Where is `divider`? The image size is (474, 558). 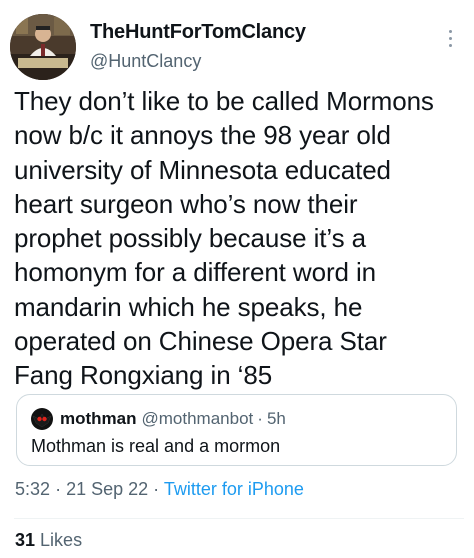 divider is located at coordinates (239, 518).